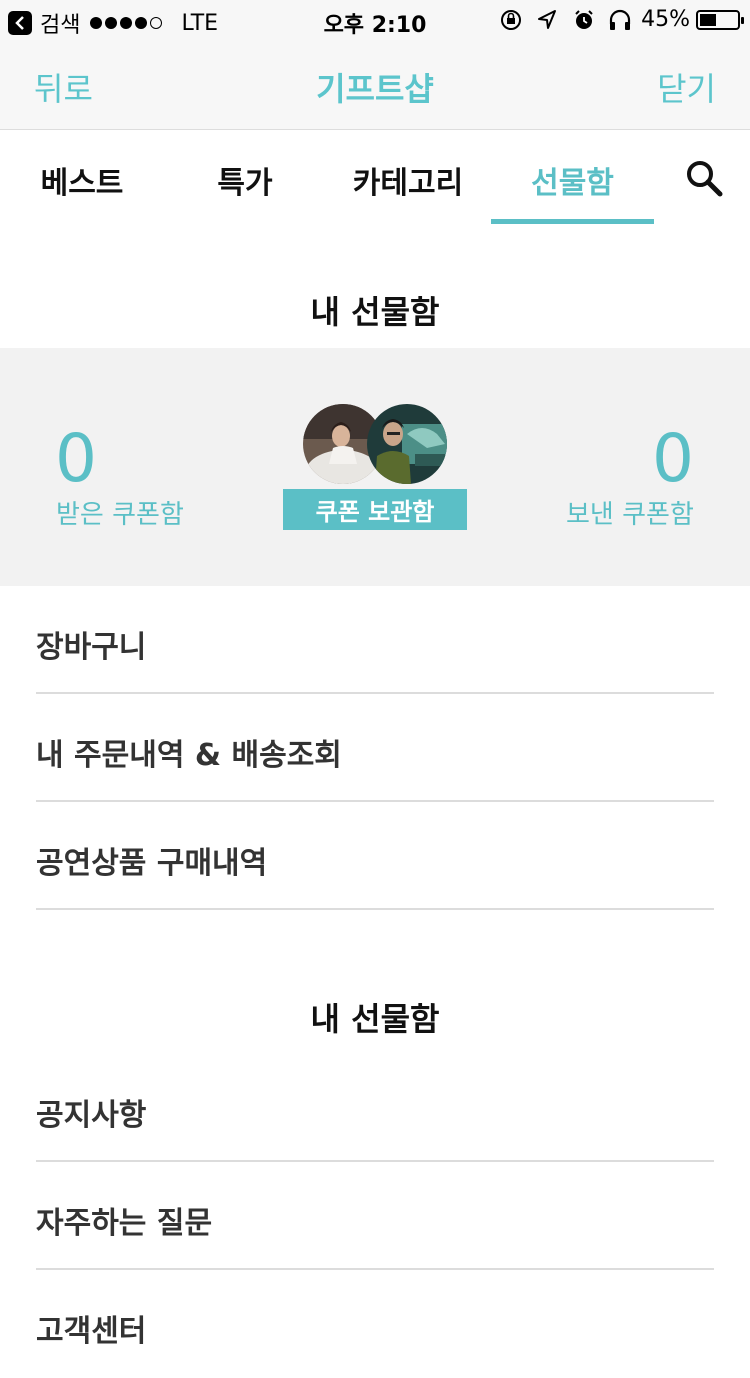 The height and width of the screenshot is (1378, 750). What do you see at coordinates (82, 179) in the screenshot?
I see `tab-best: 베스트` at bounding box center [82, 179].